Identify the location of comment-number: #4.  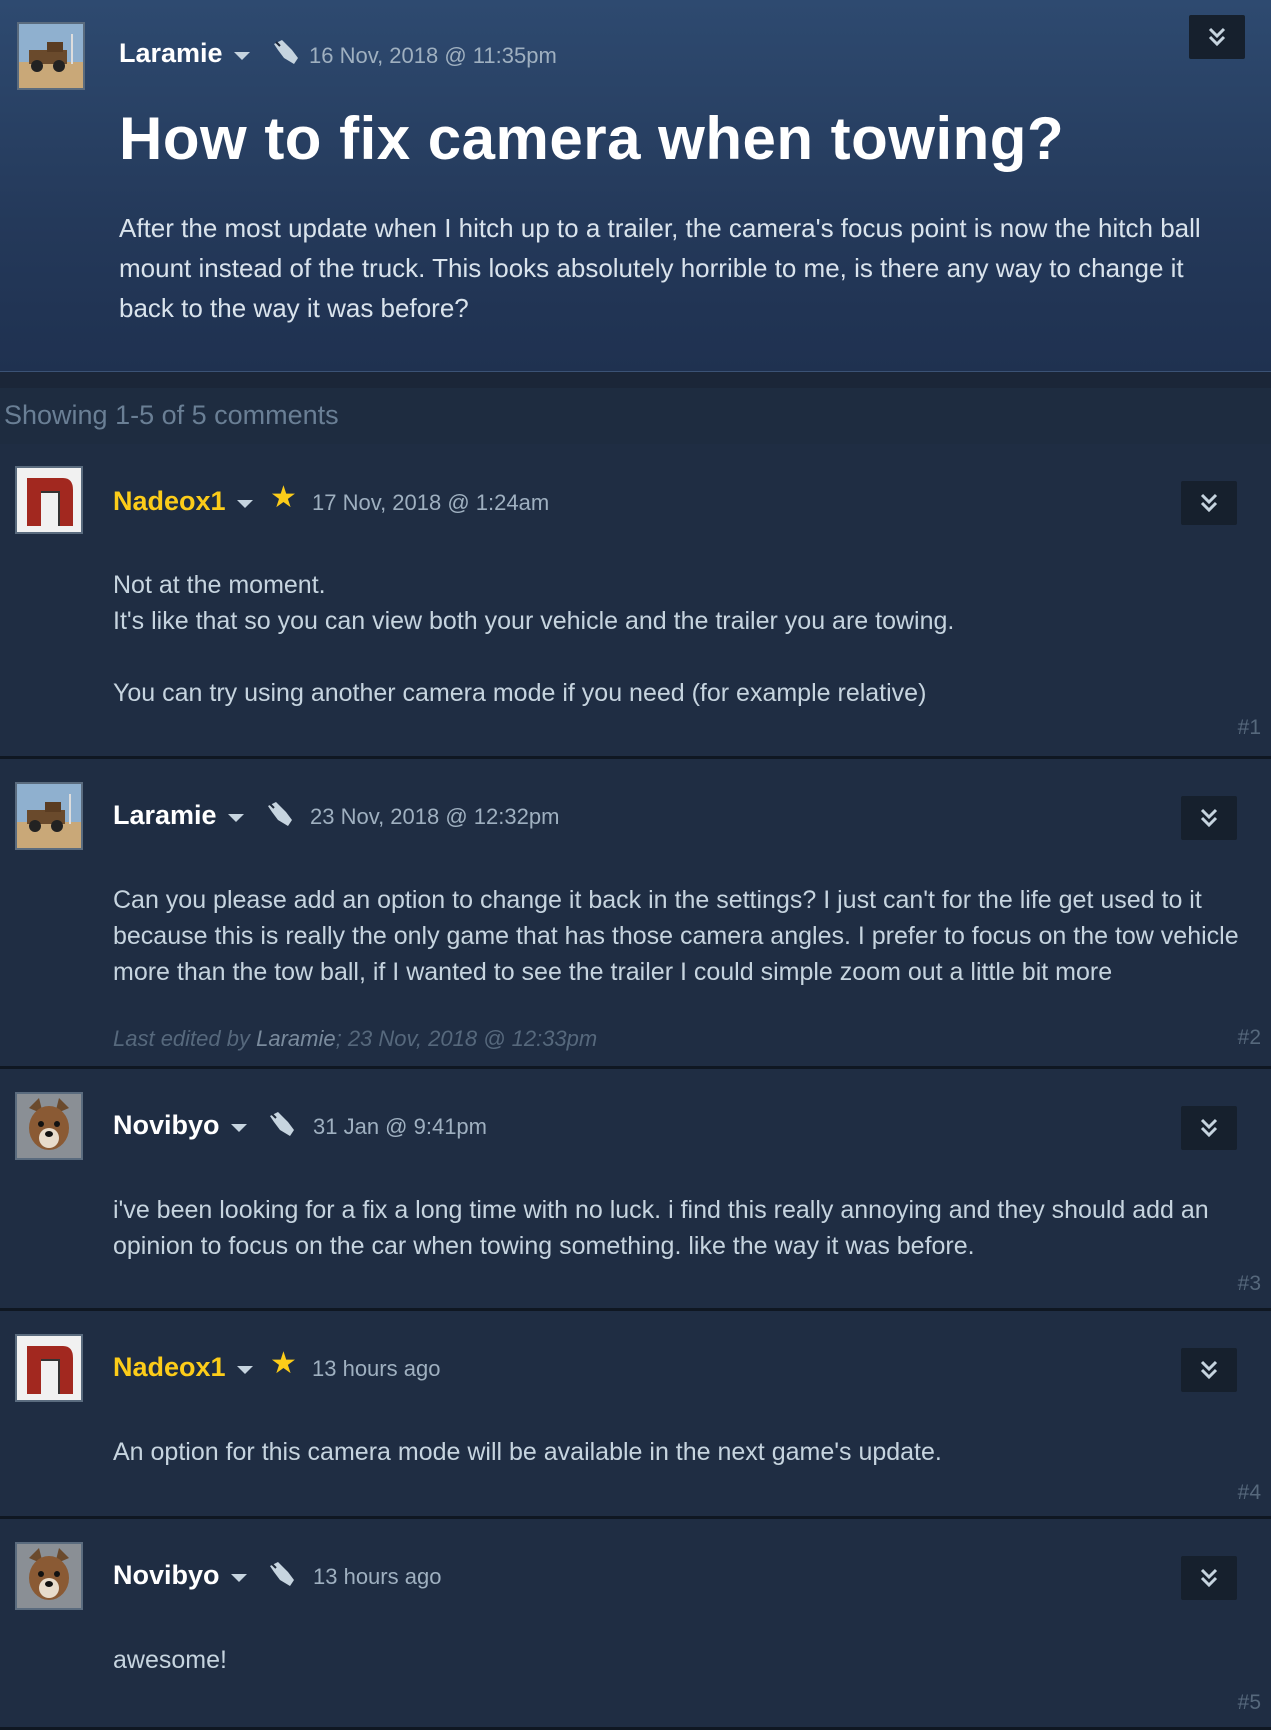
(1249, 1493).